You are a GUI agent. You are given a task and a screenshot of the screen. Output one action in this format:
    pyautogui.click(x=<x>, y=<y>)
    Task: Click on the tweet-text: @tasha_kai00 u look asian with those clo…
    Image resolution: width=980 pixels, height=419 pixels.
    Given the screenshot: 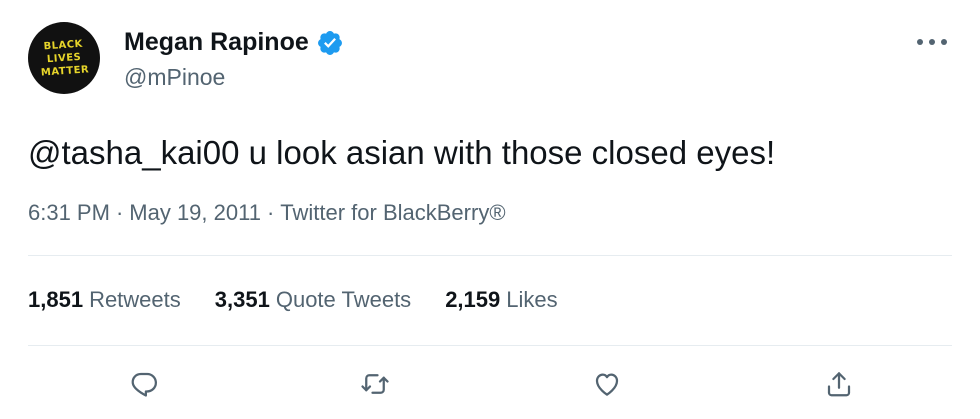 What is the action you would take?
    pyautogui.click(x=402, y=152)
    